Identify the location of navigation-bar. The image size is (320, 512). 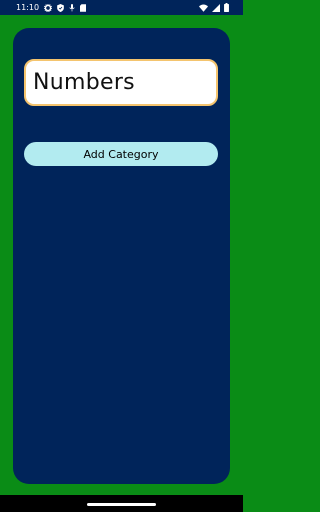
(121, 503).